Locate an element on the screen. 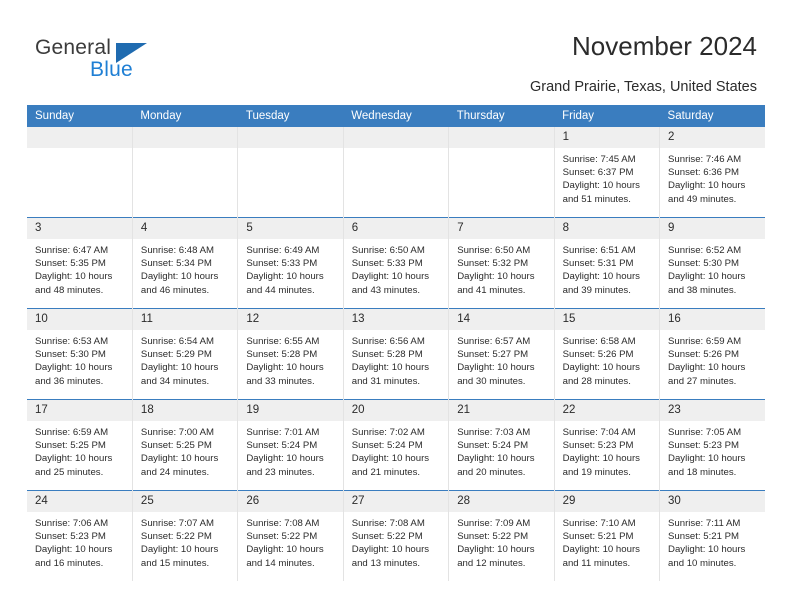 The image size is (792, 612). sunset-text: Sunset: 5:22 PM is located at coordinates (387, 537).